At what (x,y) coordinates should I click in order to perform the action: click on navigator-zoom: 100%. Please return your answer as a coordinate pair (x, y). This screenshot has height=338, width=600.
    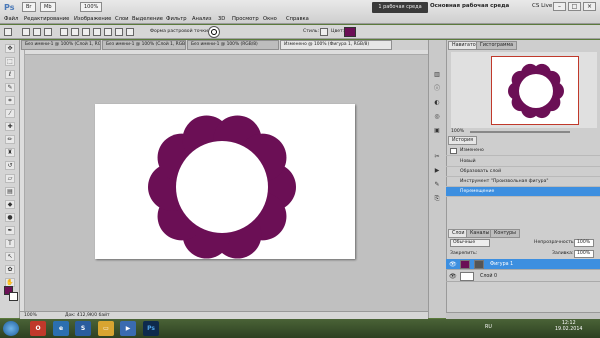
    Looking at the image, I should click on (457, 131).